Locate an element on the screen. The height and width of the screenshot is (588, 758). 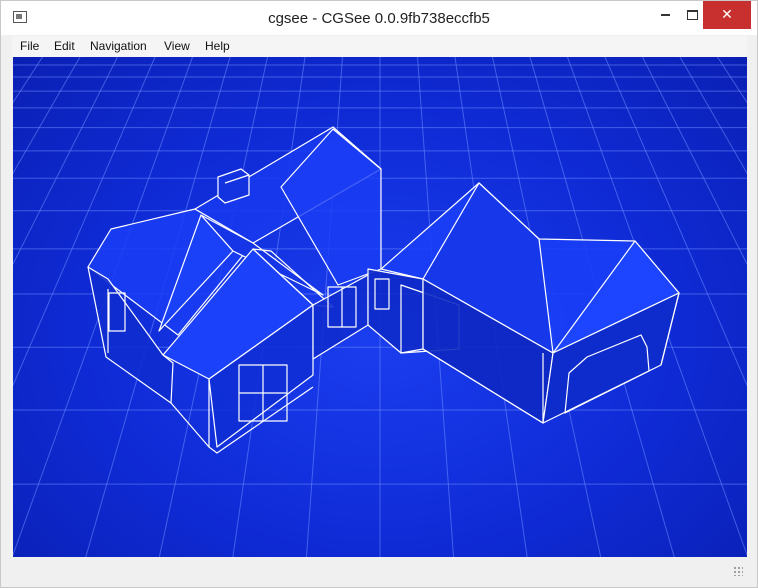
title-bar: cgsee - CGSee 0.0.9fb738eccfb5 ✕ is located at coordinates (379, 18).